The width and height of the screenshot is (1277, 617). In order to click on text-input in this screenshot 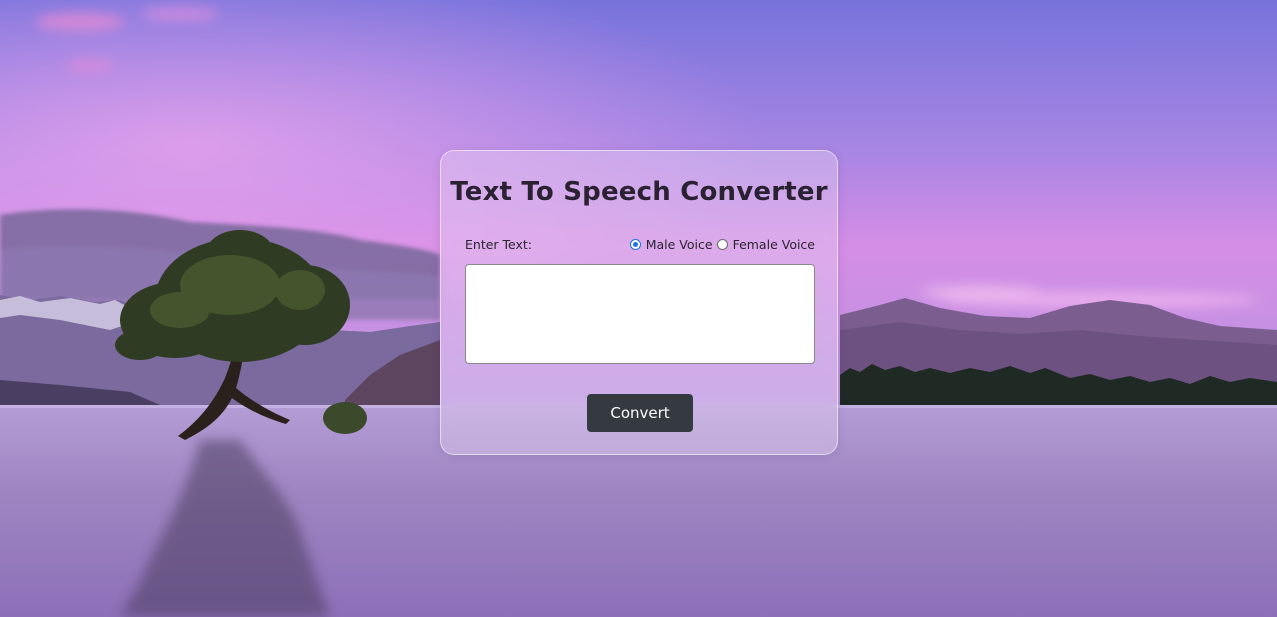, I will do `click(640, 314)`.